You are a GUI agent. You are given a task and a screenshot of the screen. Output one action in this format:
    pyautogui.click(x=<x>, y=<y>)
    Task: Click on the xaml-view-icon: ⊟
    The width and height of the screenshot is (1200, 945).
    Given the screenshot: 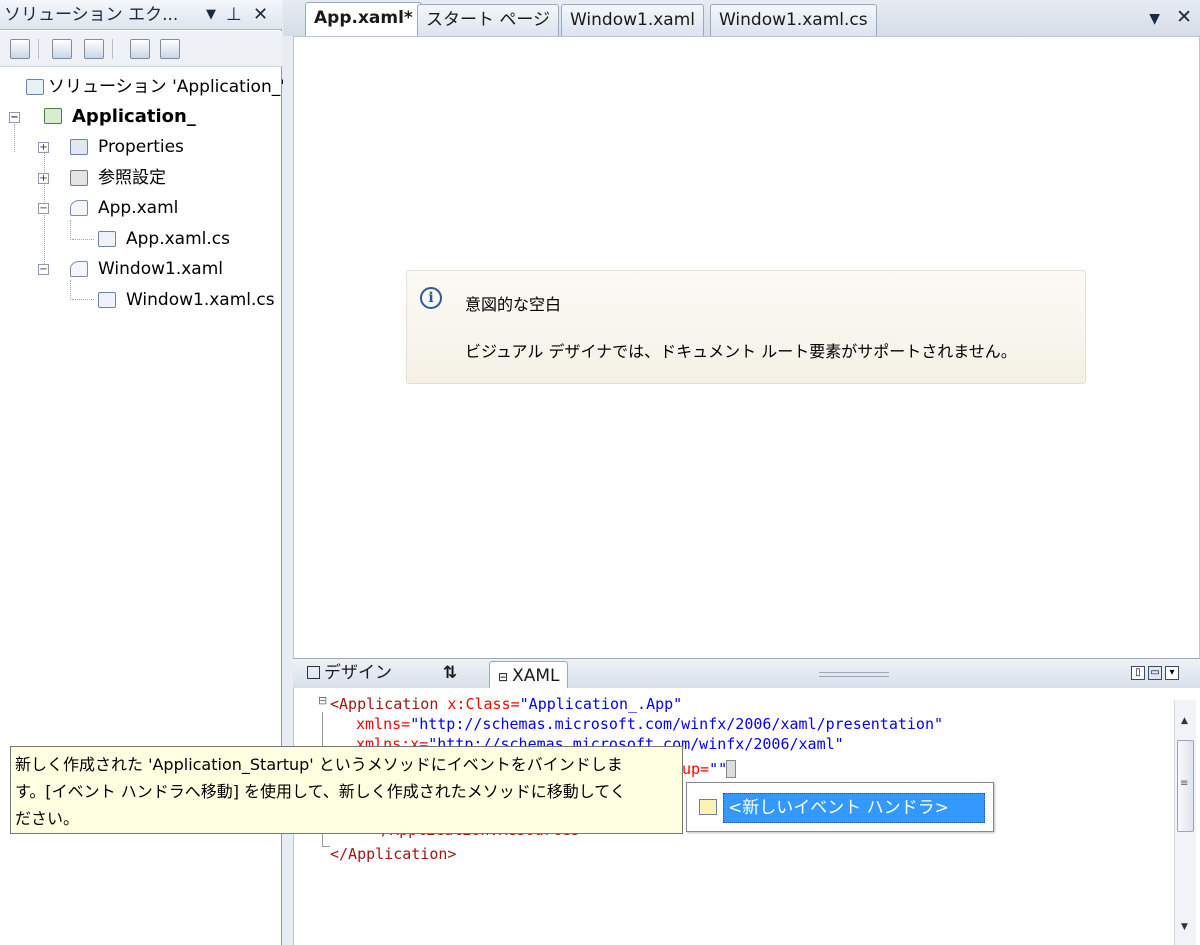 What is the action you would take?
    pyautogui.click(x=503, y=677)
    